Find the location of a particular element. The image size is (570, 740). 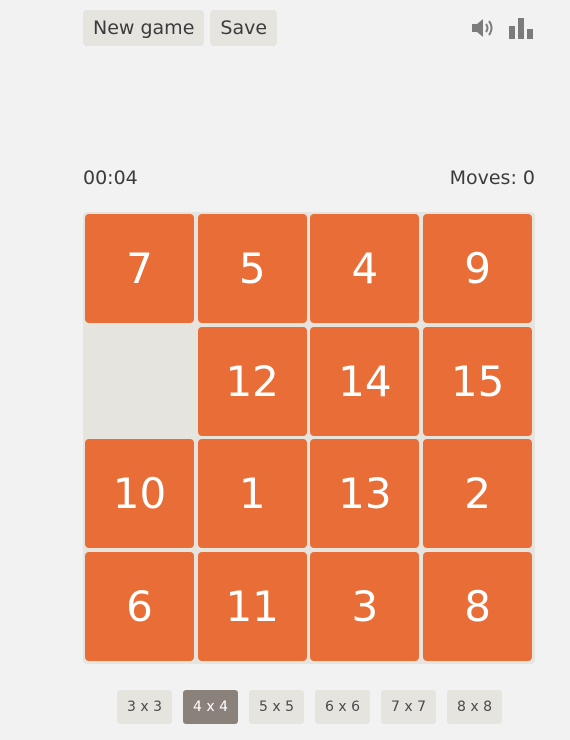

timer: 00:04 is located at coordinates (110, 178).